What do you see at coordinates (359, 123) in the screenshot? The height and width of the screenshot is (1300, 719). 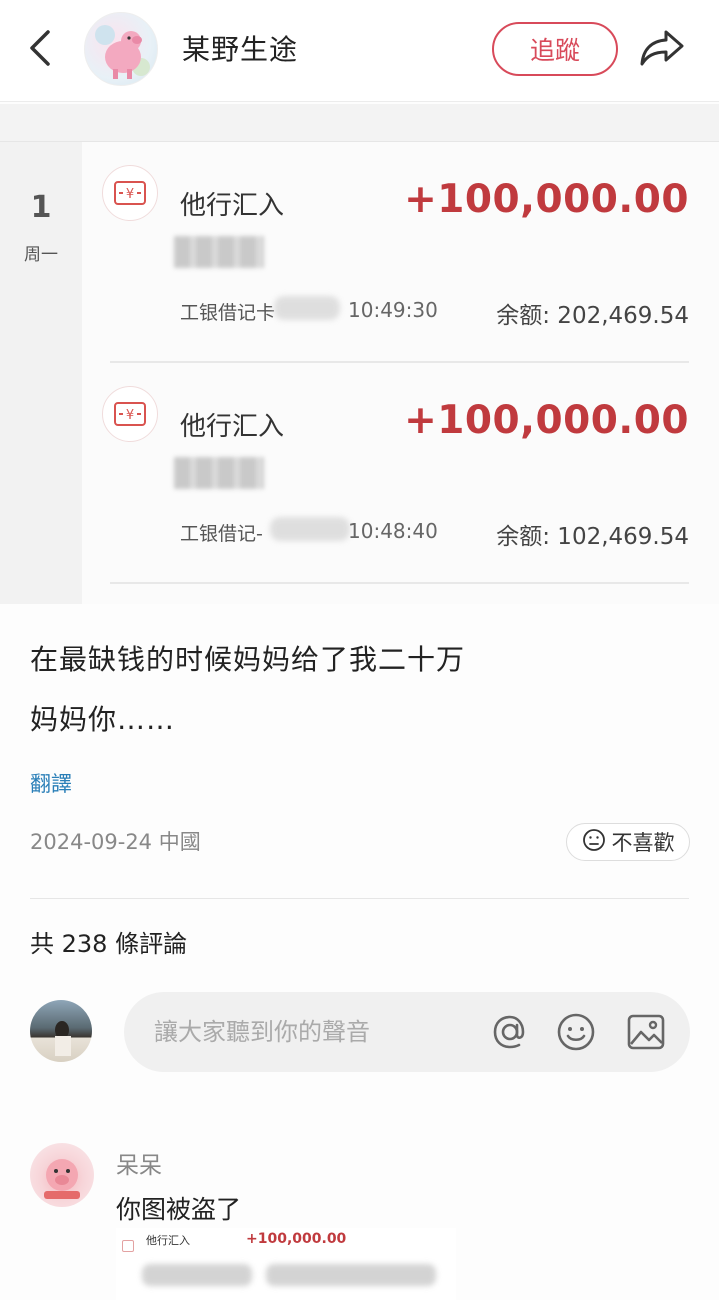 I see `image-top-strip` at bounding box center [359, 123].